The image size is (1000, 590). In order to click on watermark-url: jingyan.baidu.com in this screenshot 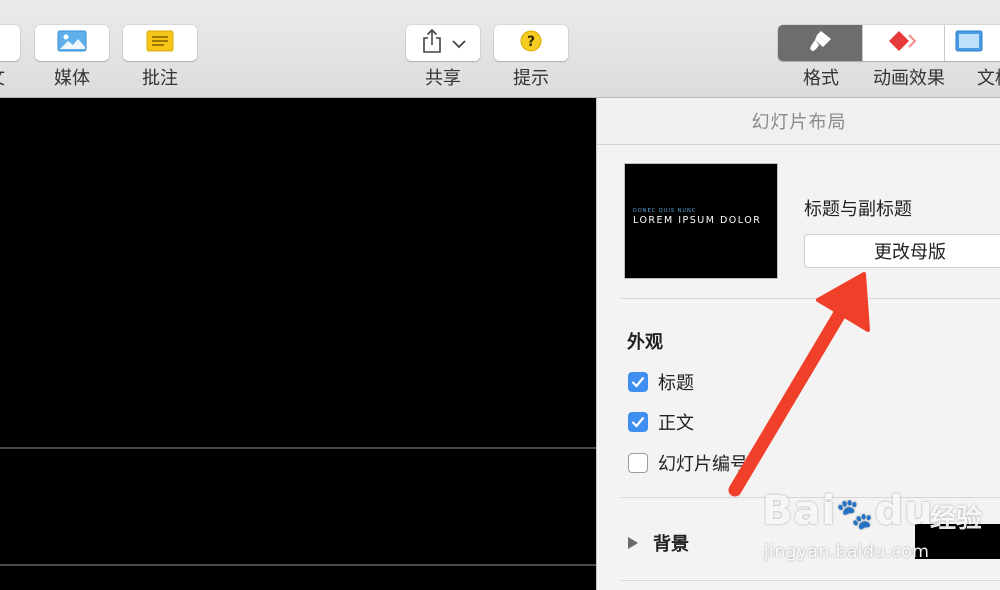, I will do `click(847, 552)`.